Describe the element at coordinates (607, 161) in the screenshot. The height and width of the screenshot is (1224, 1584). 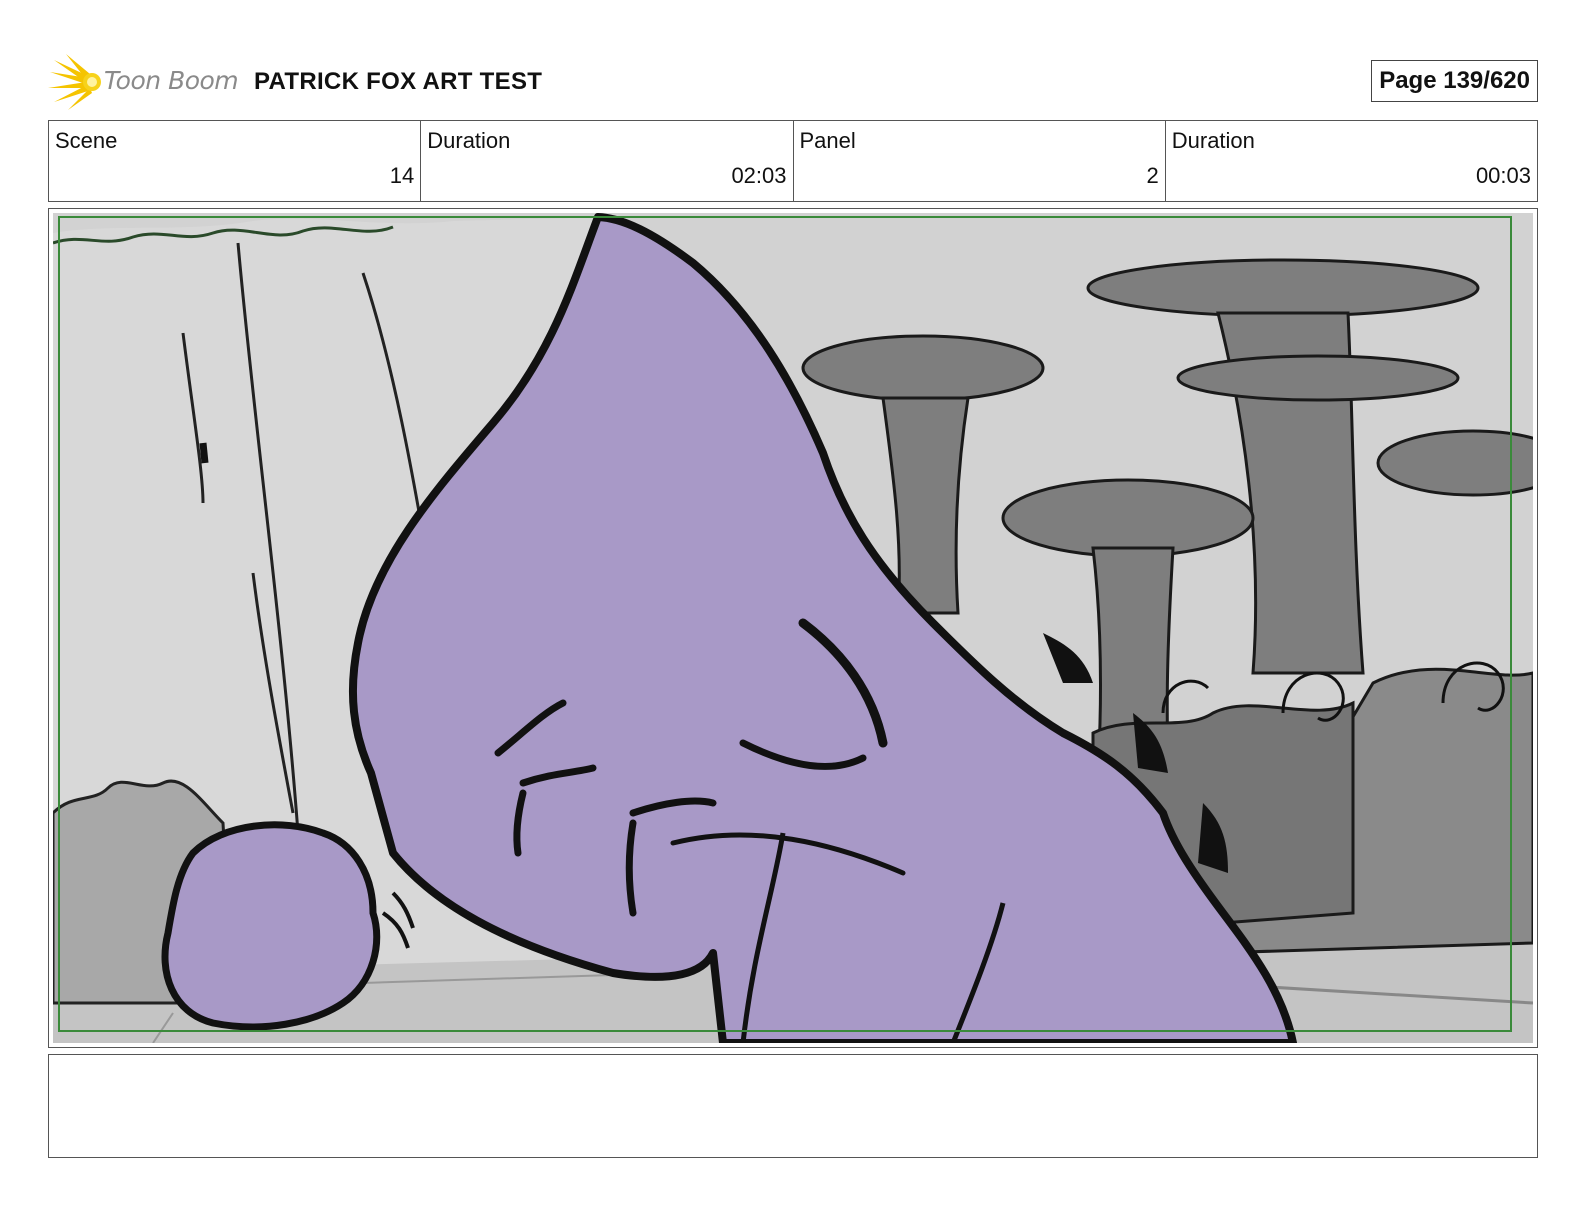
I see `scene-duration-cell: Duration 02:03` at that location.